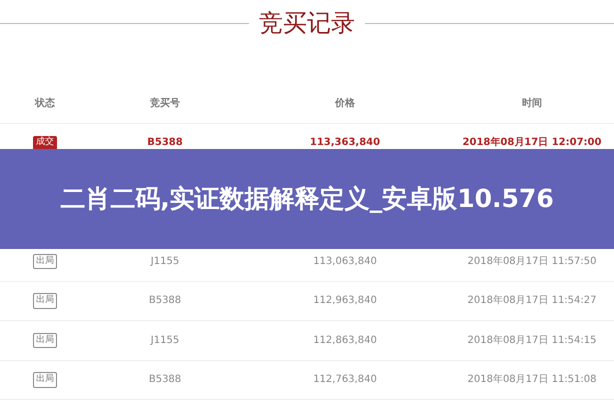 The height and width of the screenshot is (400, 614). I want to click on table-cell-text: 113,363,840, so click(345, 143).